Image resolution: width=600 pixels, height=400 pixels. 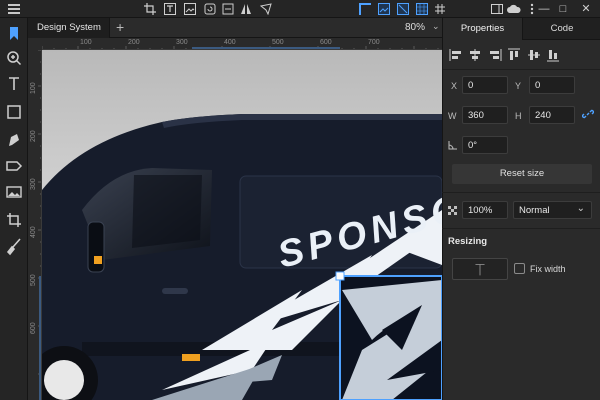 I want to click on opacity-input: 100%, so click(x=485, y=210).